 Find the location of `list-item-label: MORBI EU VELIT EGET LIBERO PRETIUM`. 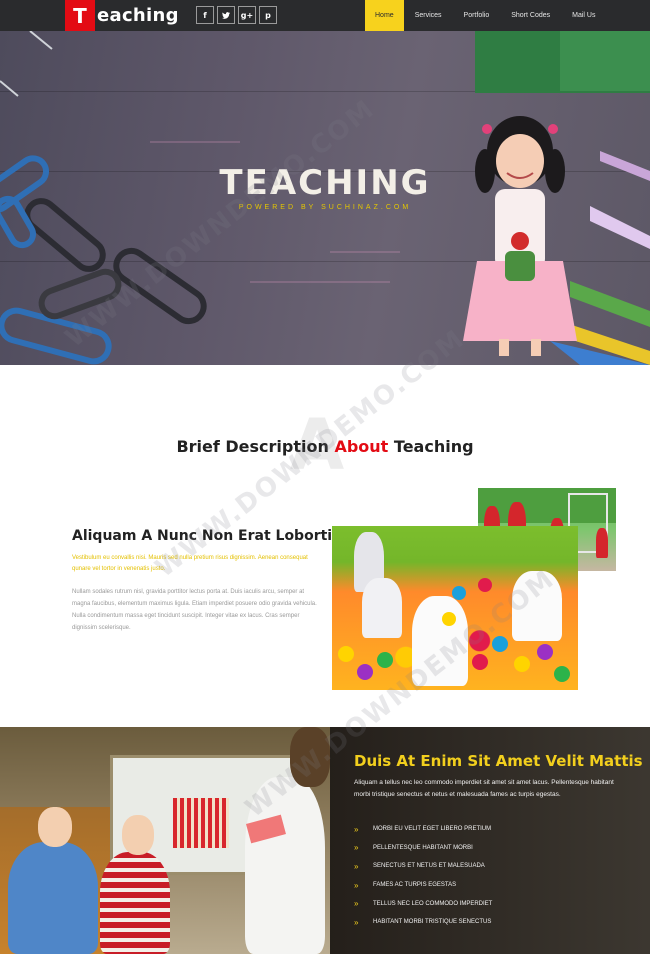

list-item-label: MORBI EU VELIT EGET LIBERO PRETIUM is located at coordinates (432, 829).